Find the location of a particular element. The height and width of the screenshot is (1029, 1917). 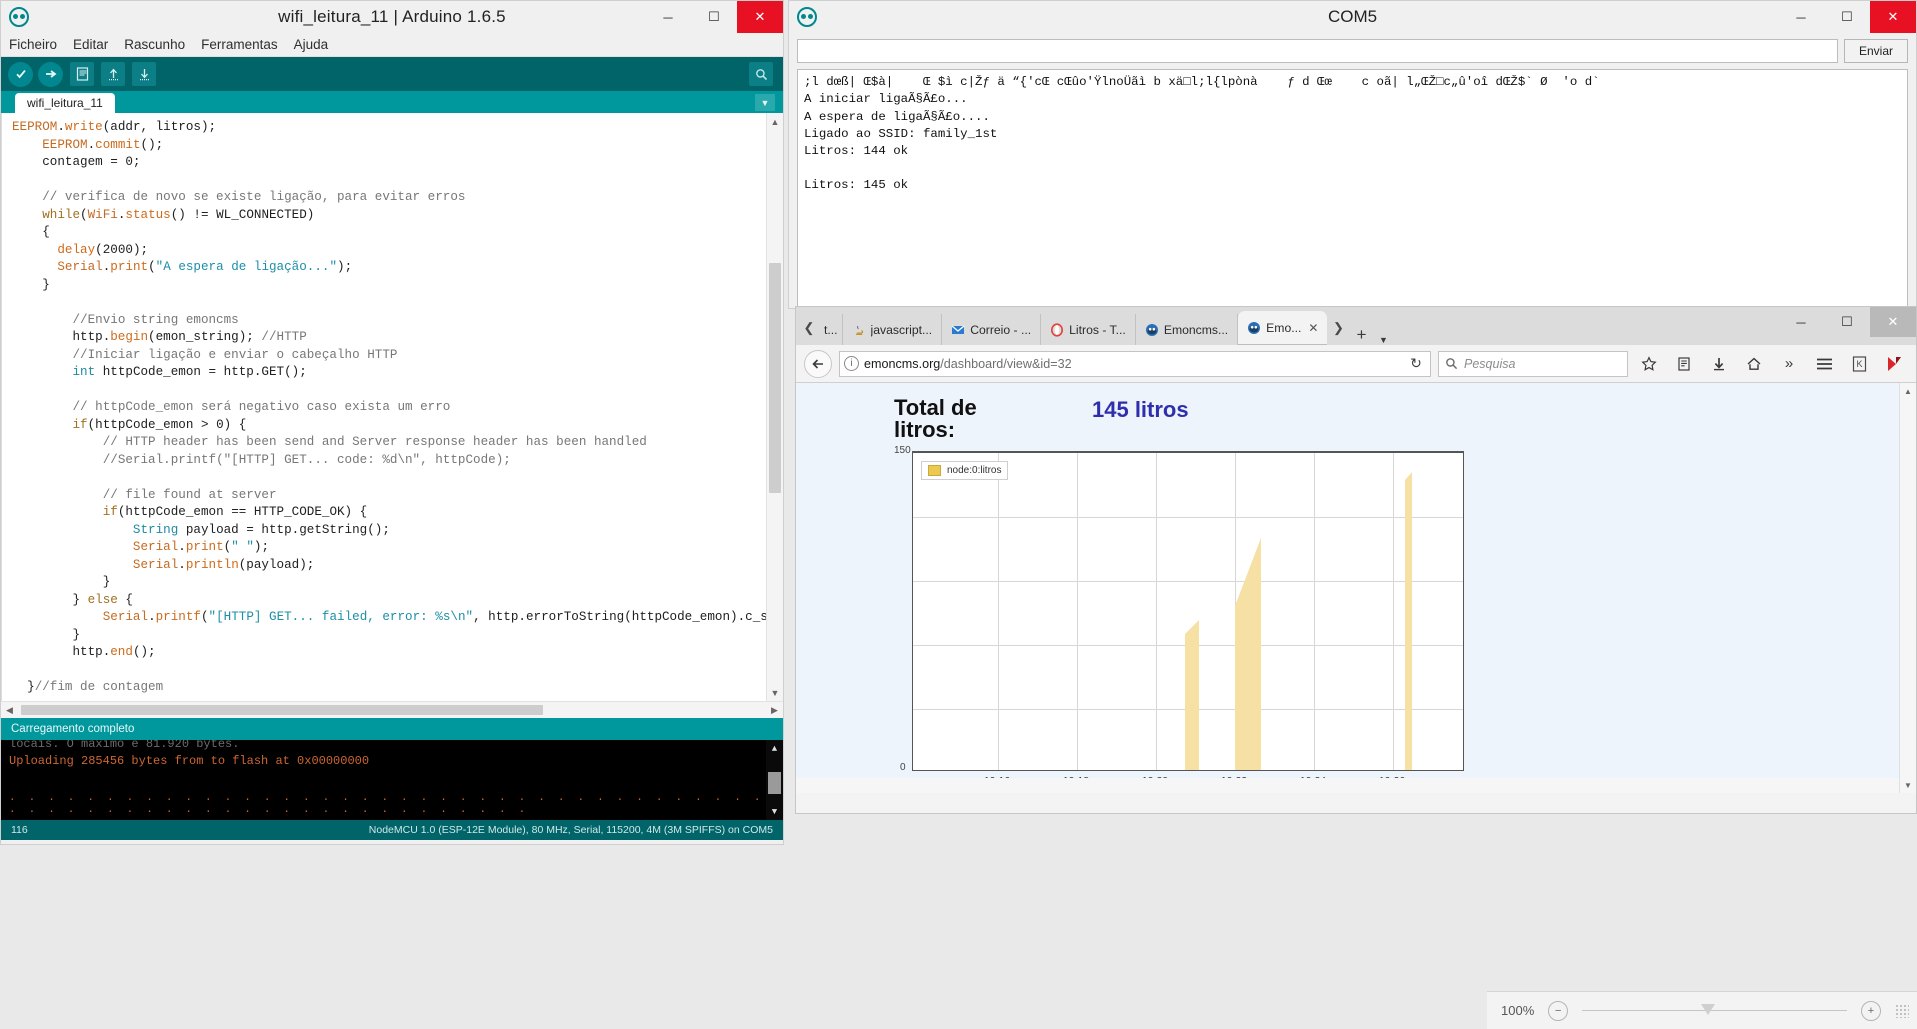

serial-send-input is located at coordinates (1317, 51).